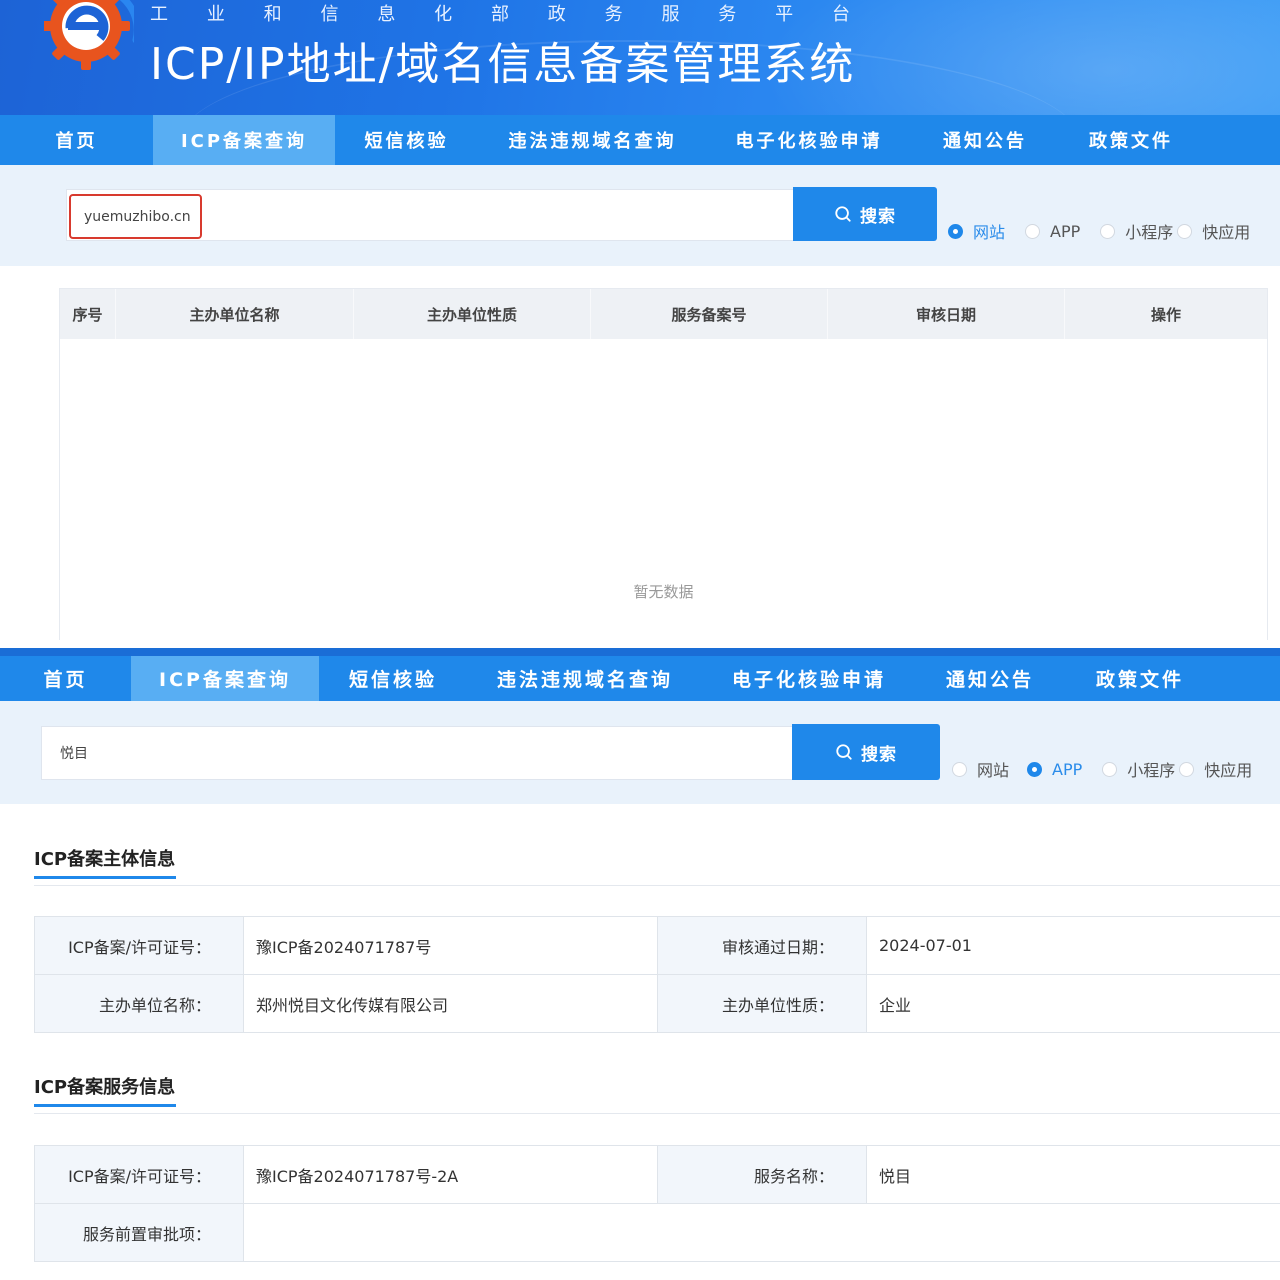 Image resolution: width=1280 pixels, height=1280 pixels. Describe the element at coordinates (762, 1003) in the screenshot. I see `detail-label: 主办单位性质：` at that location.